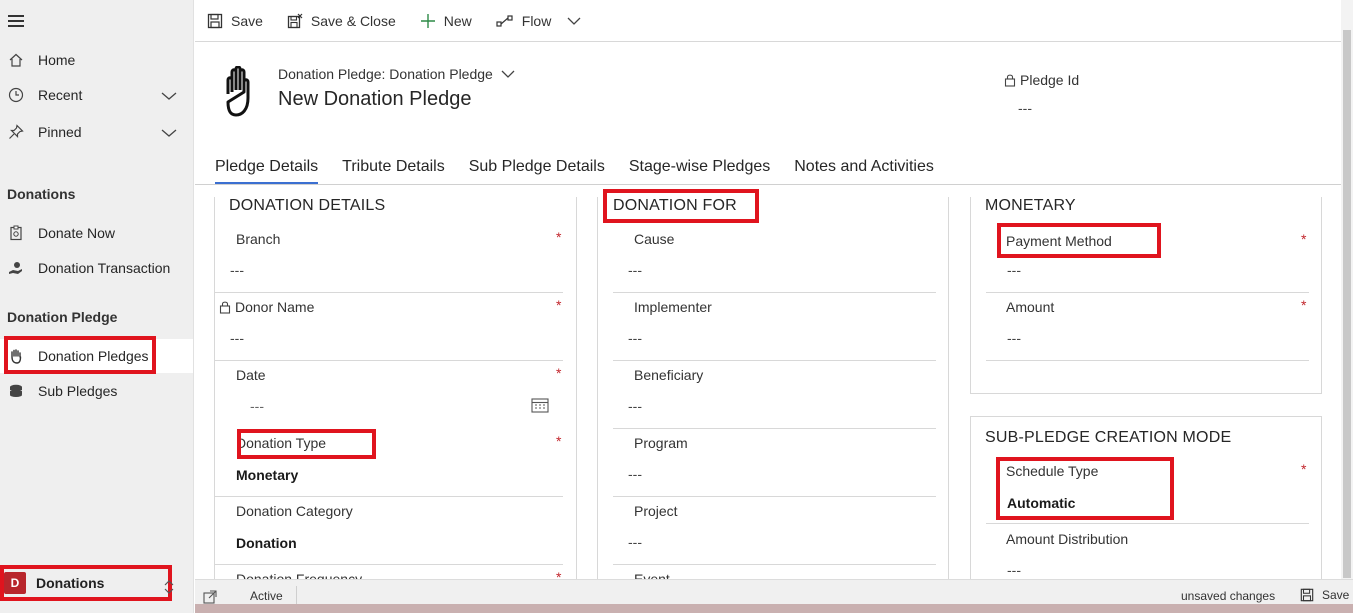 The image size is (1353, 613). Describe the element at coordinates (307, 205) in the screenshot. I see `section-title: DONATION DETAILS` at that location.